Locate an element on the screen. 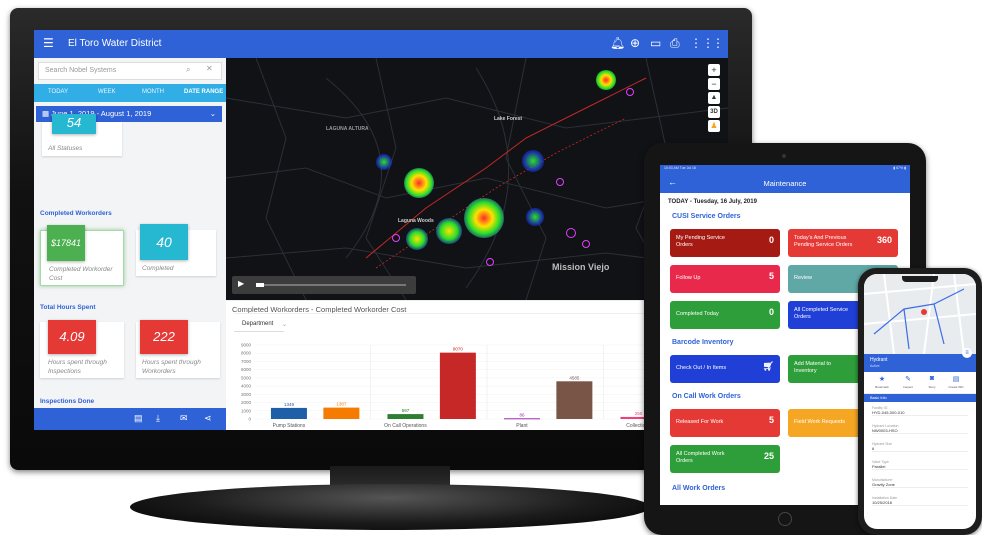 The image size is (982, 535). field-value: 6 is located at coordinates (873, 448).